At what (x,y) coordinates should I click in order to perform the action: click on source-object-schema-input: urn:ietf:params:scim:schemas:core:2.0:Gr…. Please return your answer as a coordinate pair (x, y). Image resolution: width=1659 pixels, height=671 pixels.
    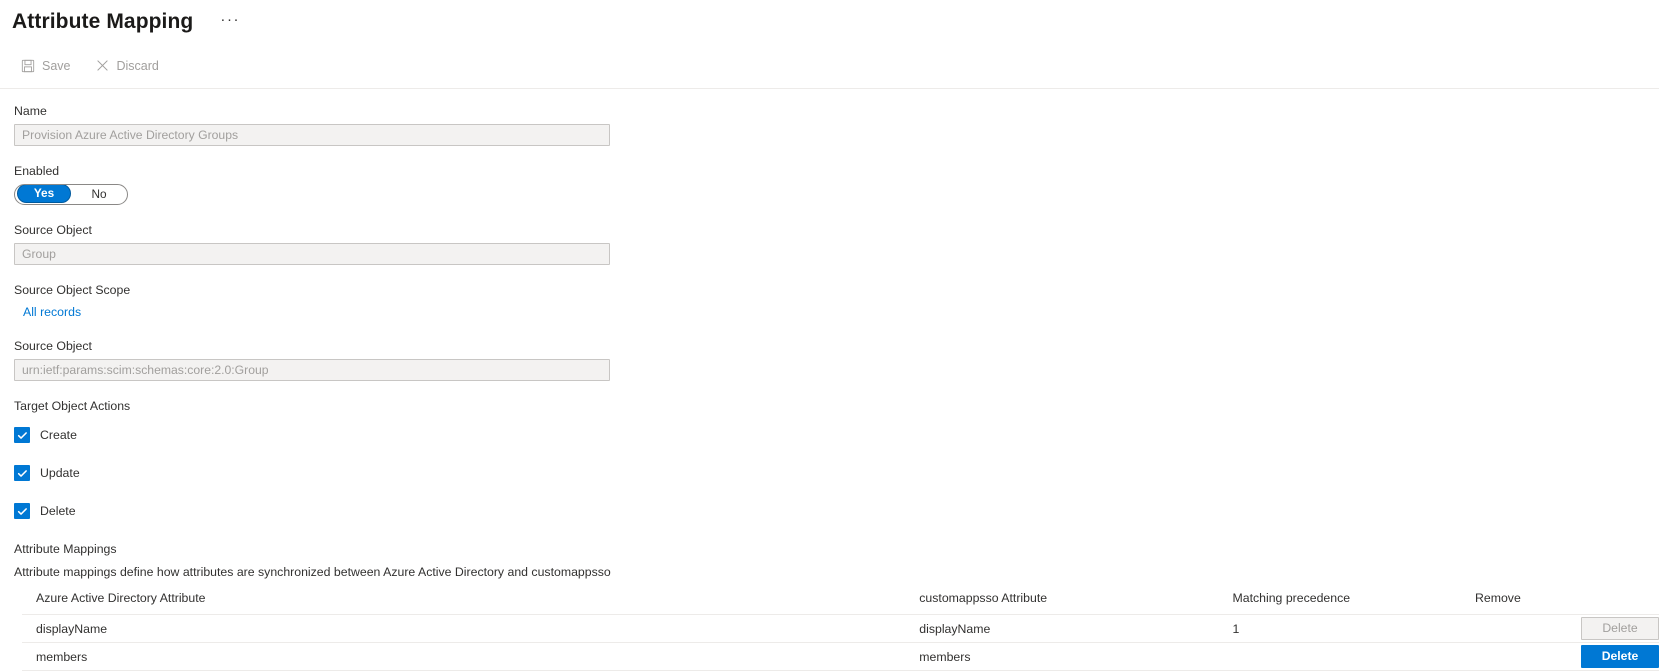
    Looking at the image, I should click on (312, 370).